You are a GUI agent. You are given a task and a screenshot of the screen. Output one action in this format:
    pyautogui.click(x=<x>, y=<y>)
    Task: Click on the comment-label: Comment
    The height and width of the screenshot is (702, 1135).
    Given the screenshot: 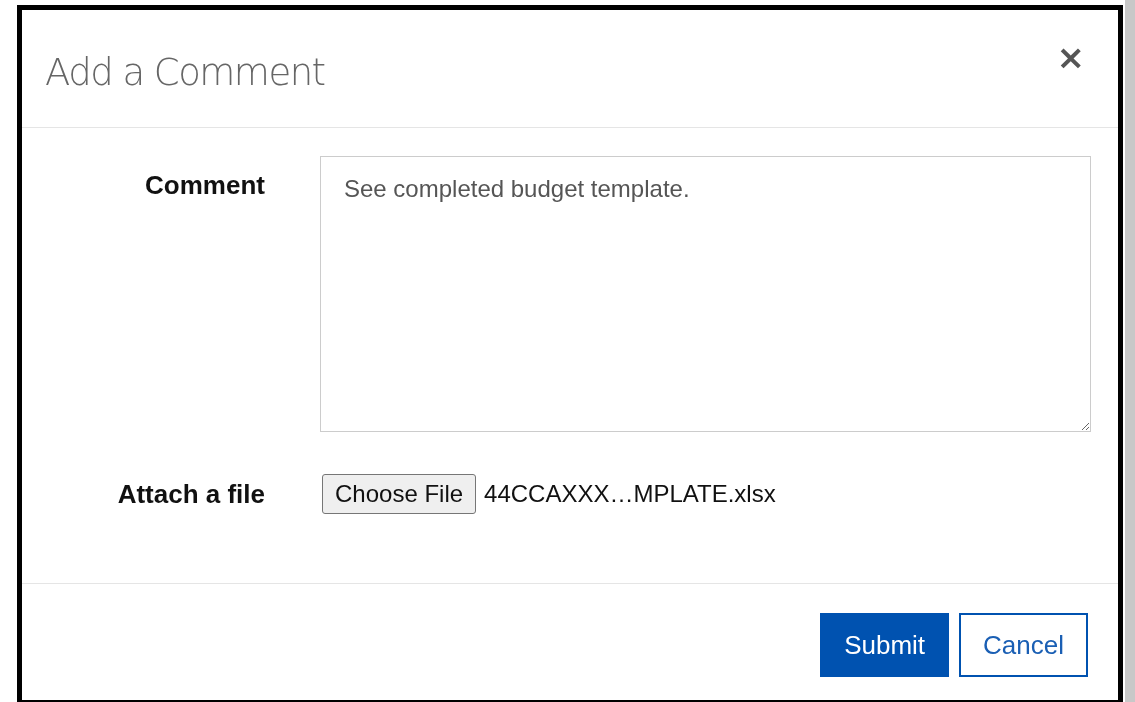 What is the action you would take?
    pyautogui.click(x=204, y=185)
    